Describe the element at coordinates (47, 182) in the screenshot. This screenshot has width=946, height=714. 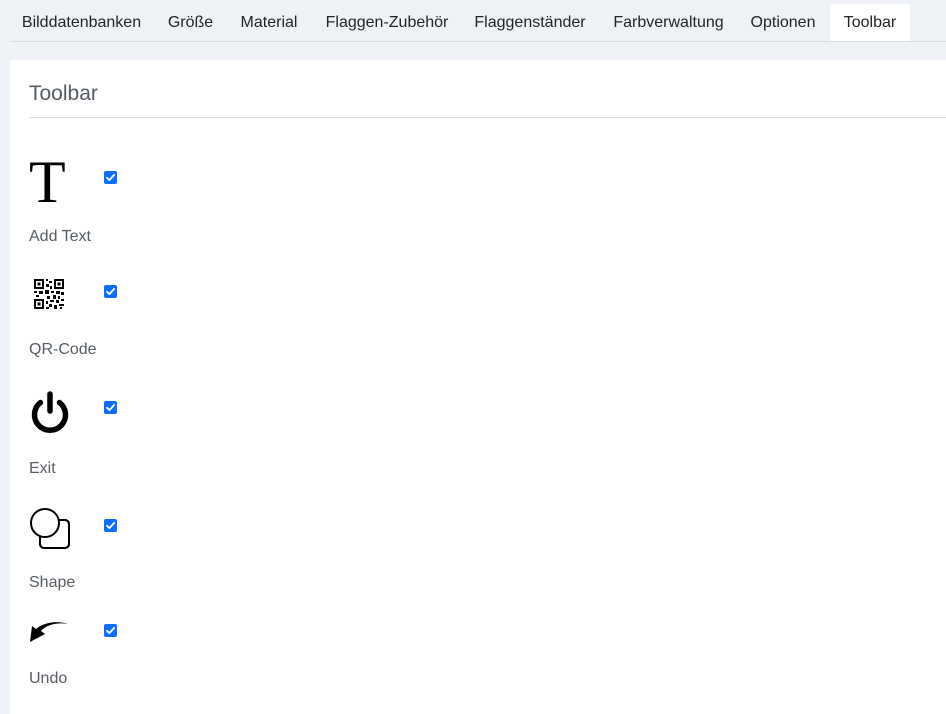
I see `text-t-icon: T` at that location.